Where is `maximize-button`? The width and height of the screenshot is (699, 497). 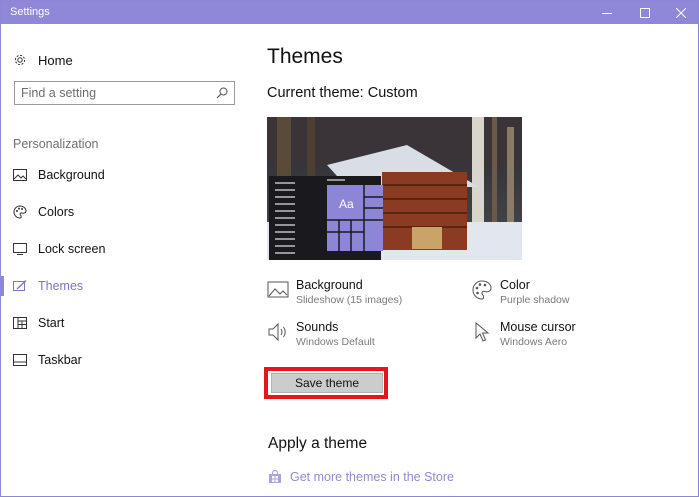 maximize-button is located at coordinates (645, 12).